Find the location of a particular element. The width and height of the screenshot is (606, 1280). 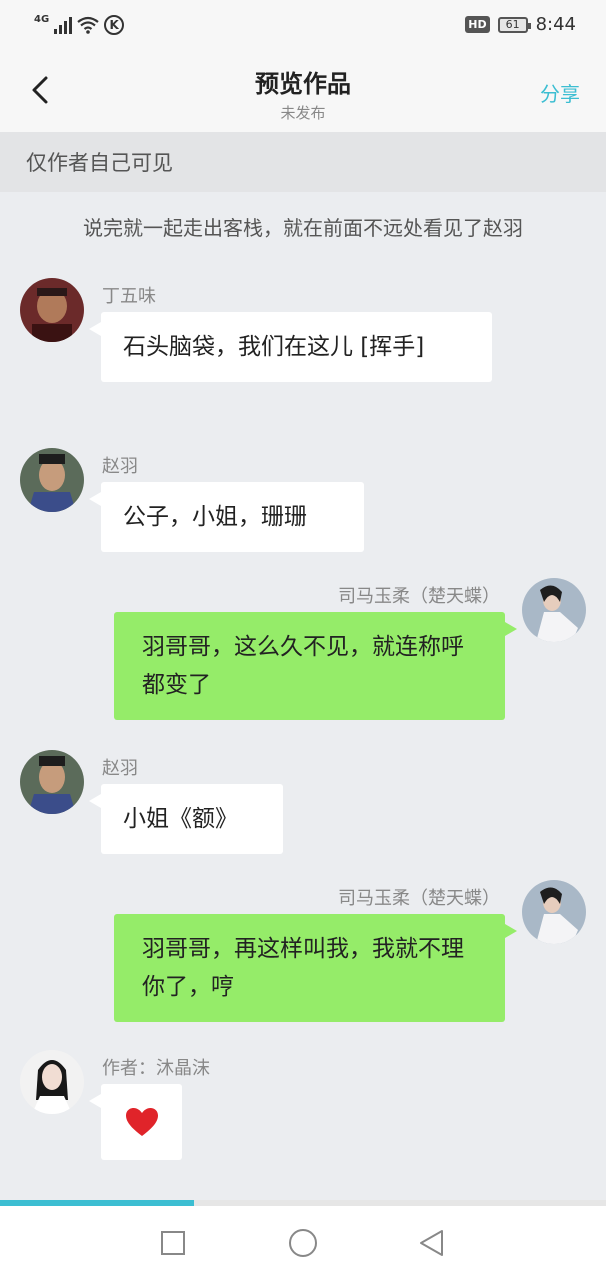

status-right: HD 61 8:44 is located at coordinates (520, 24).